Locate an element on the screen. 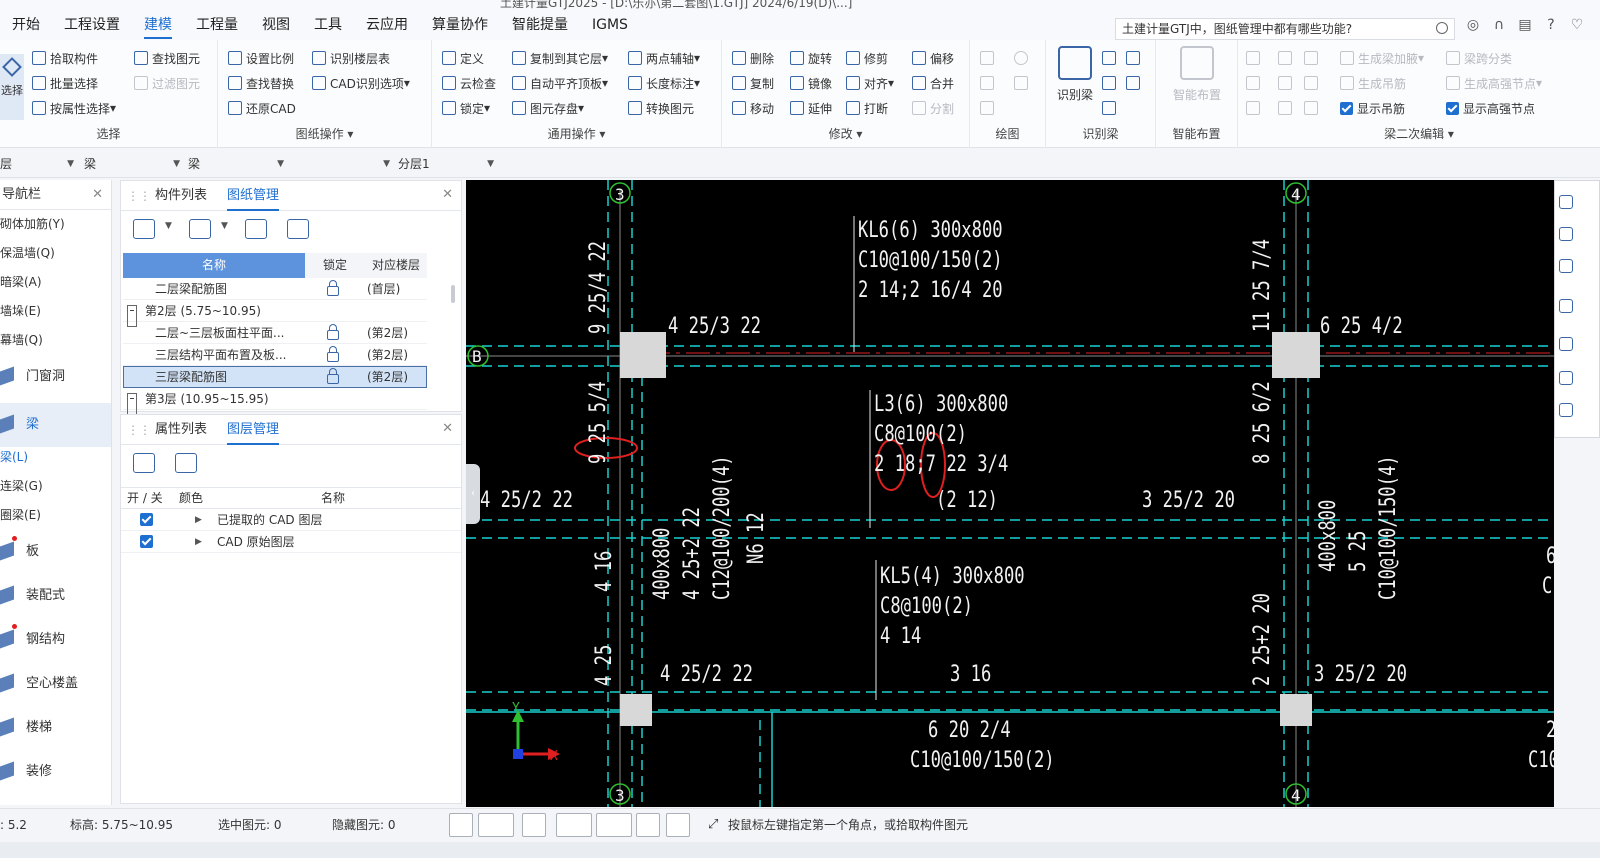 Image resolution: width=1600 pixels, height=858 pixels. break-button: 打断 is located at coordinates (867, 108).